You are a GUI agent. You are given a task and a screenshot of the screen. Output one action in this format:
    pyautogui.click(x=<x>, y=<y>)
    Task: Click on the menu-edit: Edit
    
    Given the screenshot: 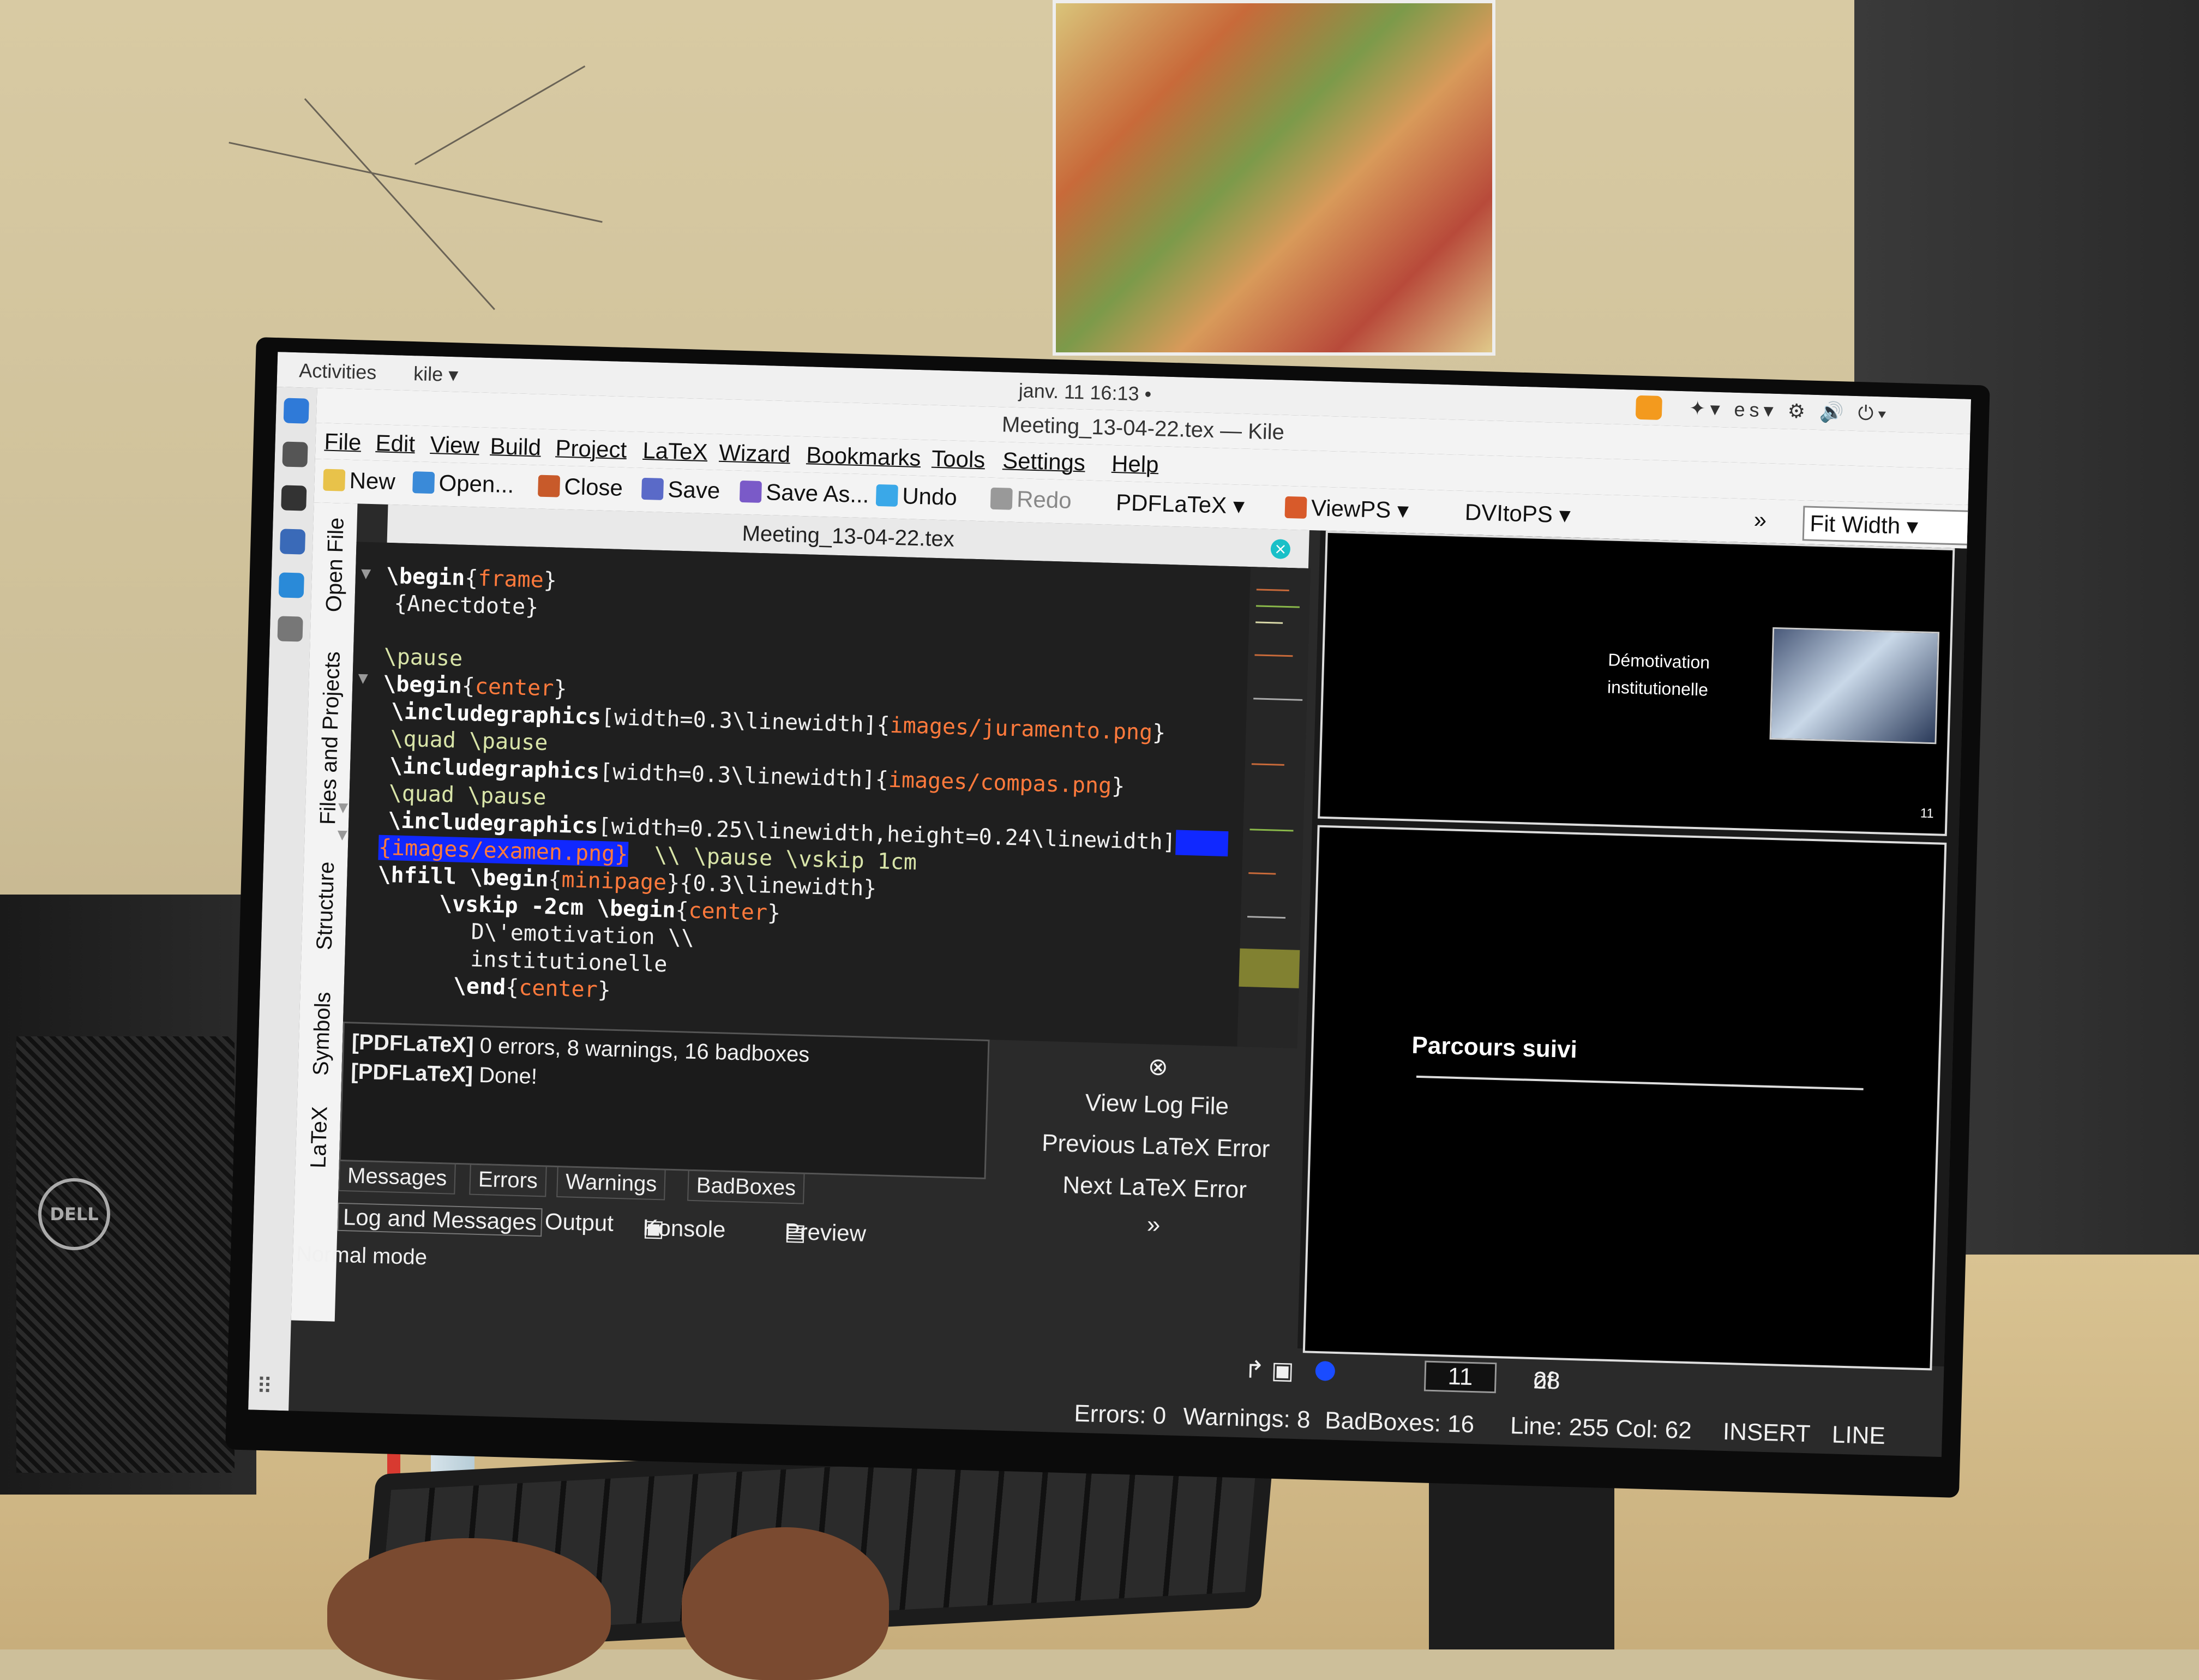 What is the action you would take?
    pyautogui.click(x=395, y=443)
    